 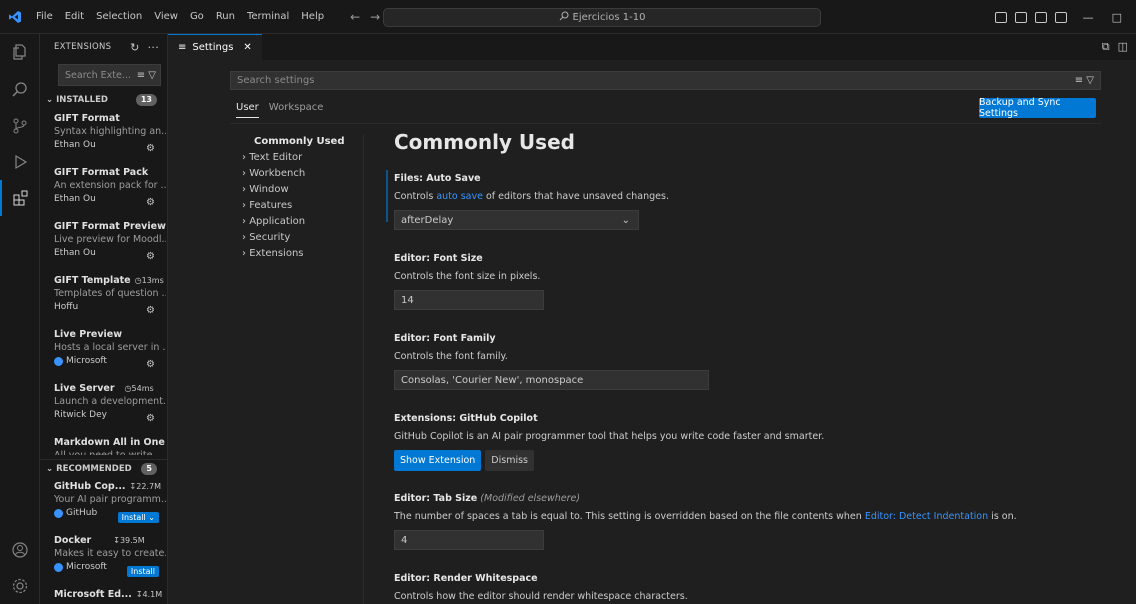 What do you see at coordinates (247, 47) in the screenshot?
I see `close-icon: ✕` at bounding box center [247, 47].